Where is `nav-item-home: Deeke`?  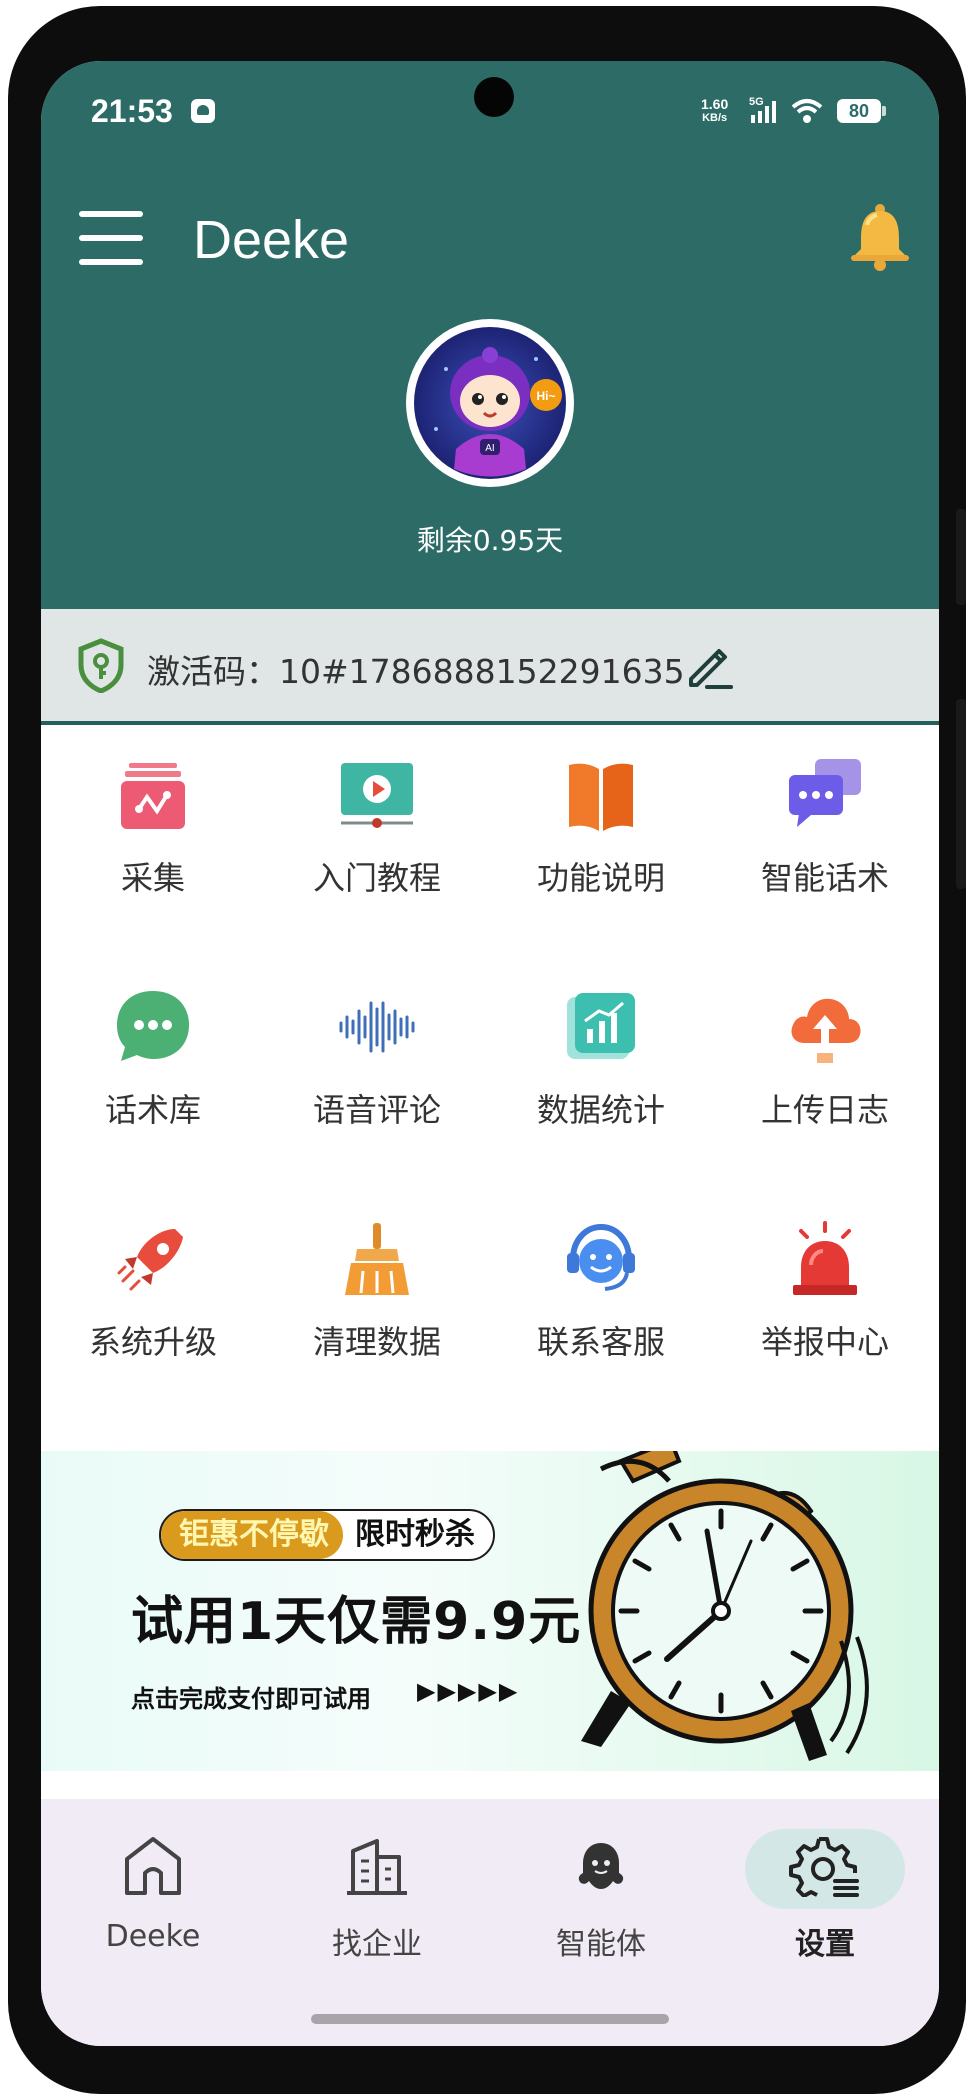
nav-item-home: Deeke is located at coordinates (153, 1899).